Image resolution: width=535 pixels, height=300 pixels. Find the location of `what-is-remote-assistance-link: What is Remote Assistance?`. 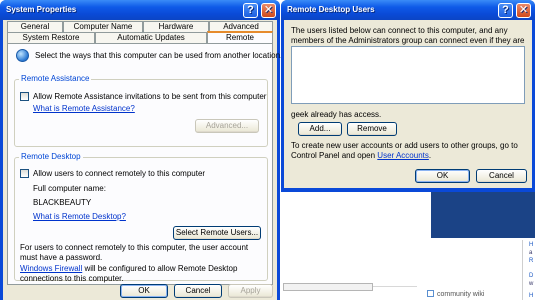

what-is-remote-assistance-link: What is Remote Assistance? is located at coordinates (84, 108).